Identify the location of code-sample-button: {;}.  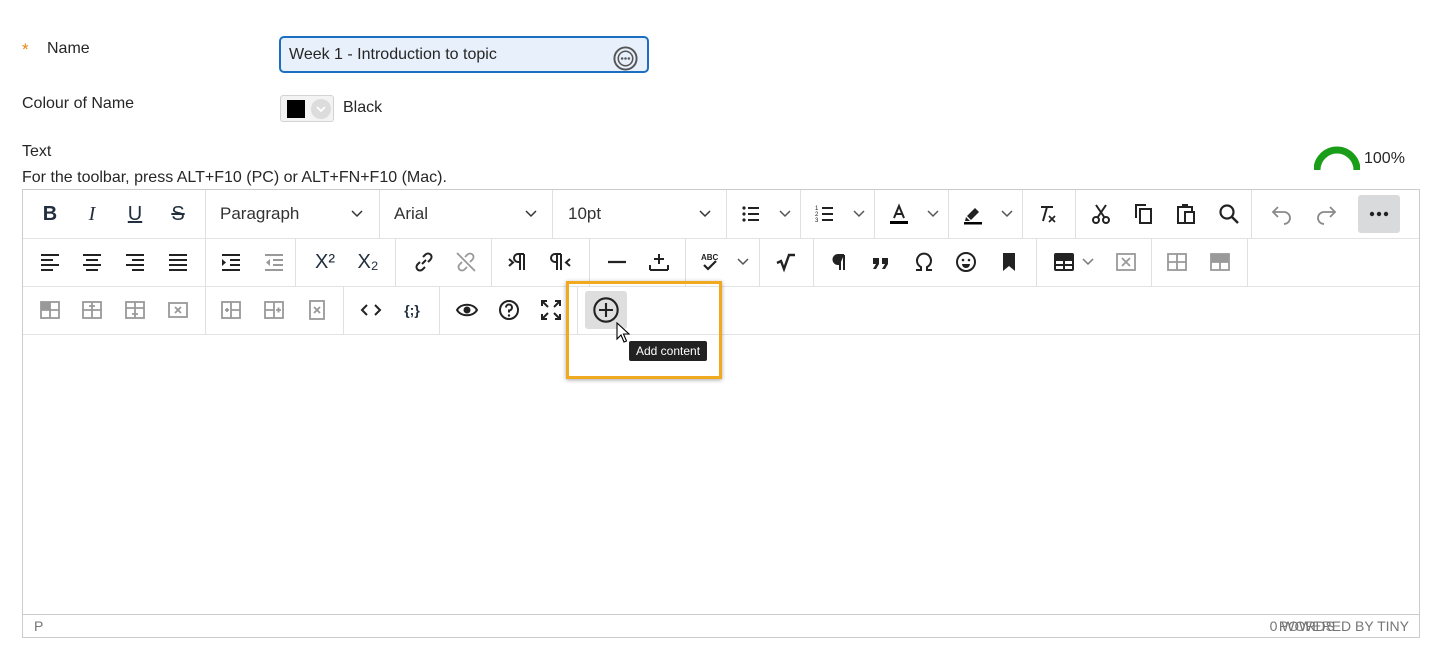
(412, 310).